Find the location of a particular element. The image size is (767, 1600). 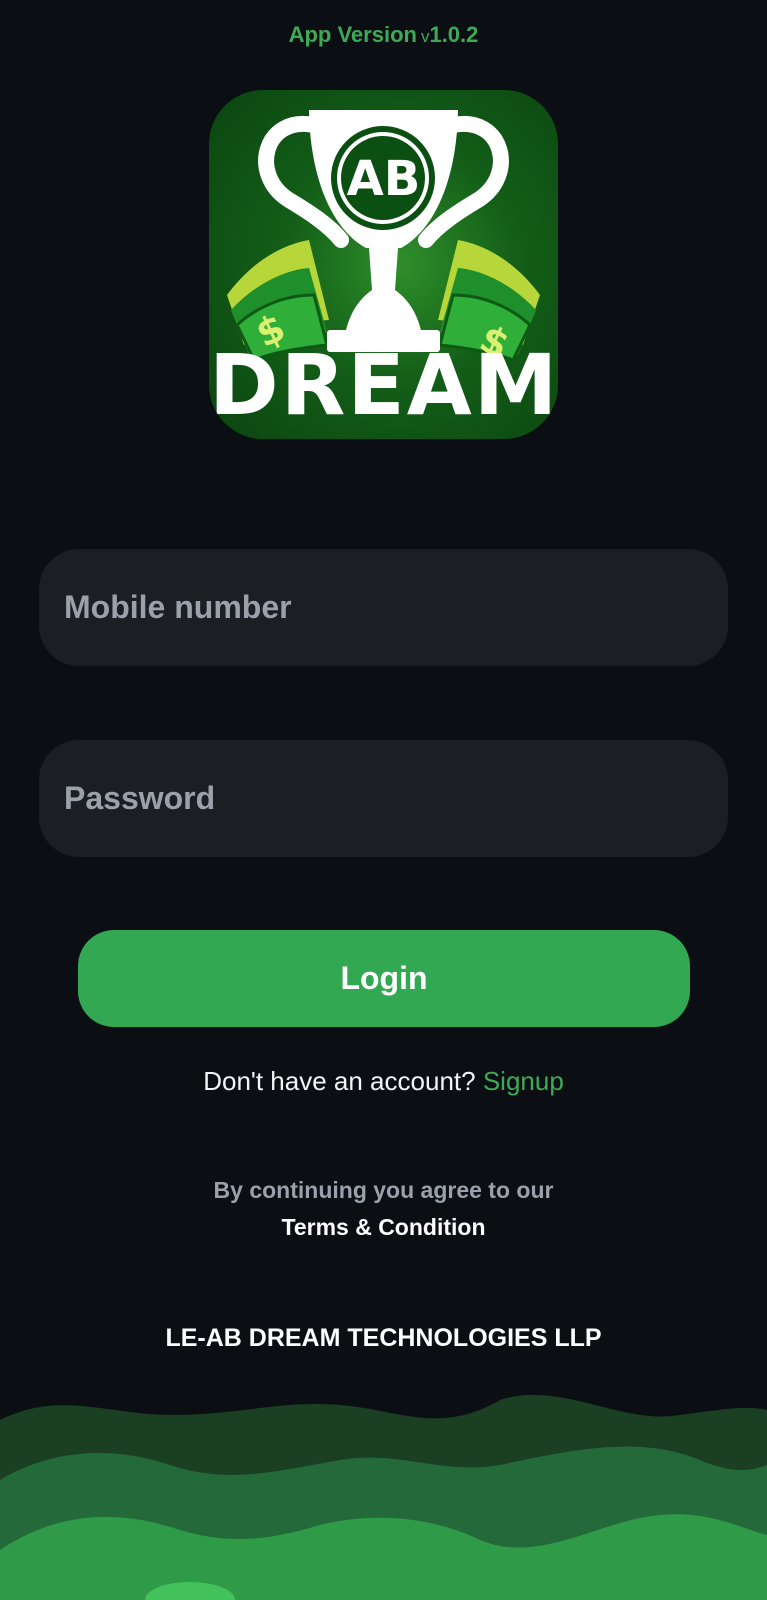

signup-link: Signup is located at coordinates (523, 1081).